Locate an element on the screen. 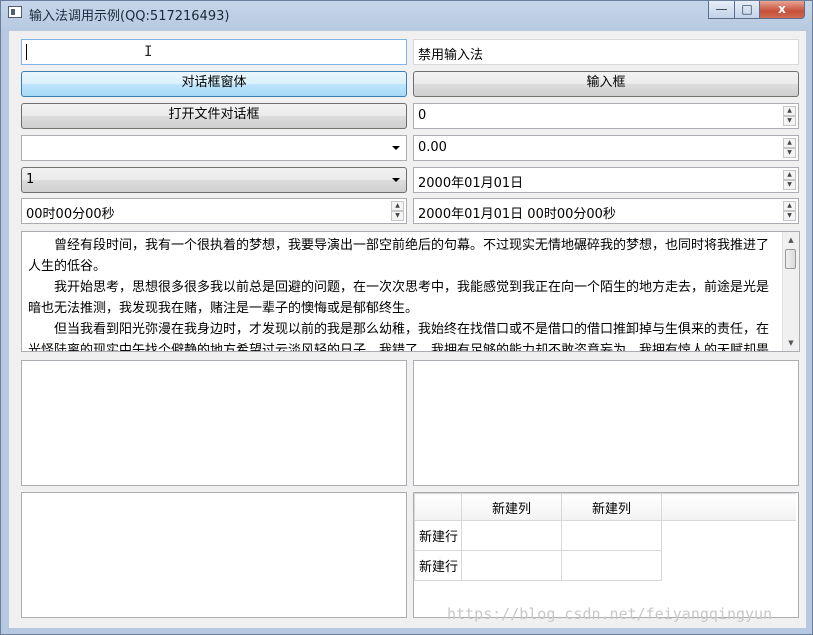 Image resolution: width=813 pixels, height=635 pixels. datetime-edit: 2000年01月01日 00时00分00秒 ▲ ▼ is located at coordinates (606, 211).